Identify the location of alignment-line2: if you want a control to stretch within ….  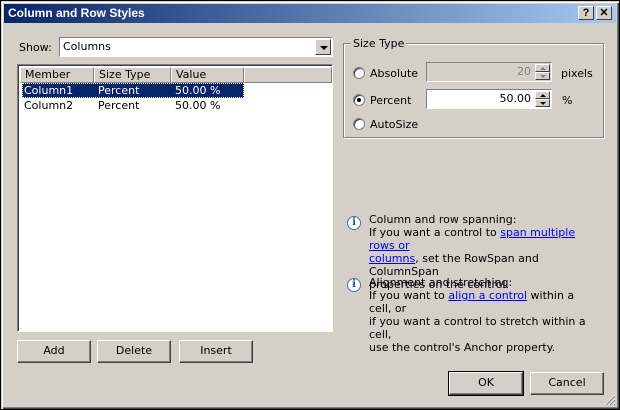
(477, 328).